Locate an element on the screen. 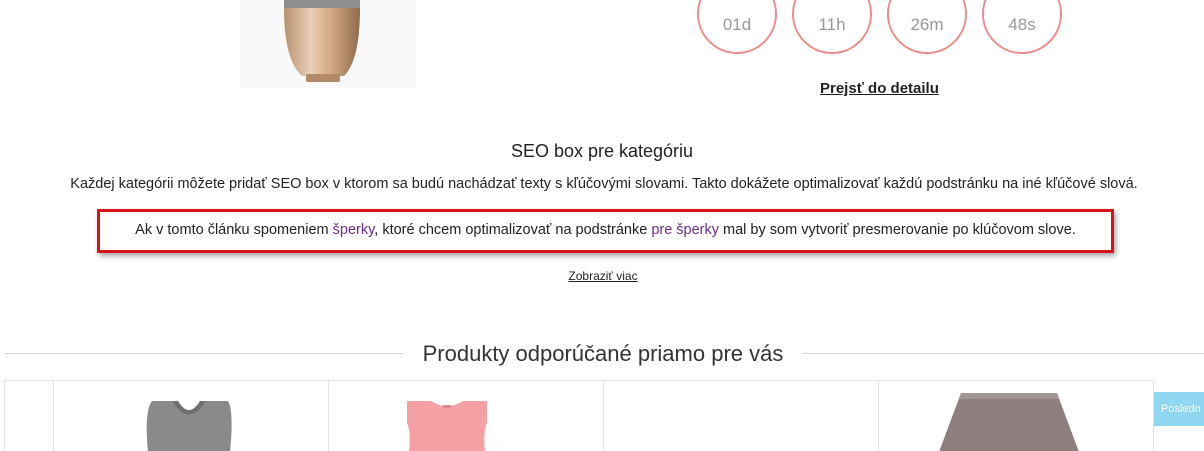 This screenshot has width=1204, height=451. product-detail-link: Prejsť do detailu is located at coordinates (879, 88).